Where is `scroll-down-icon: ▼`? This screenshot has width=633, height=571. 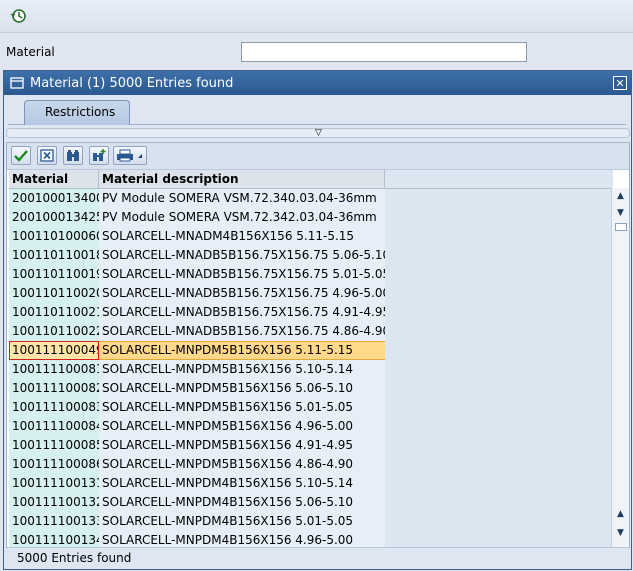
scroll-down-icon: ▼ is located at coordinates (620, 213).